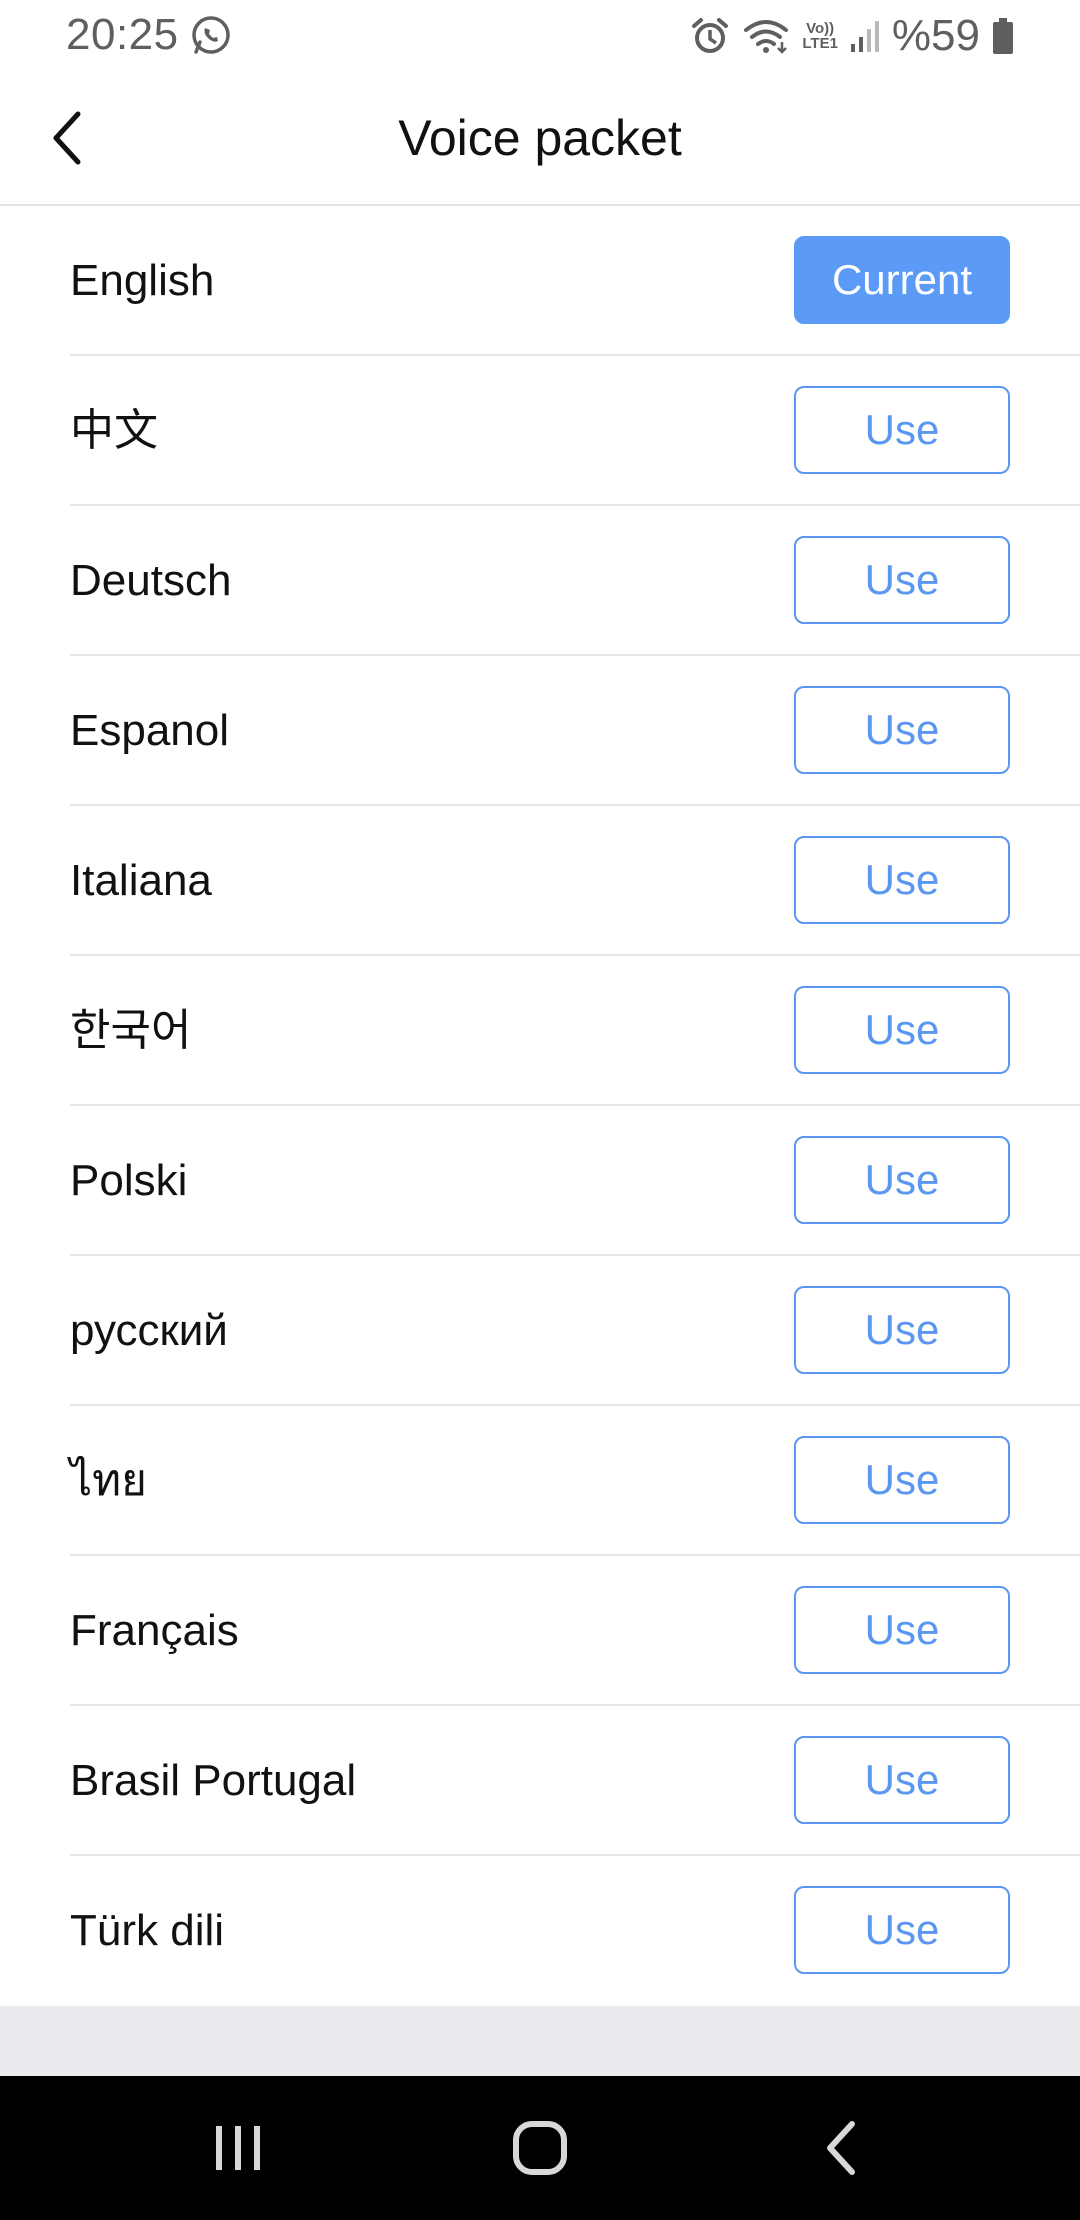  What do you see at coordinates (540, 1781) in the screenshot?
I see `language-row-portuguese: Brasil Portugal Use` at bounding box center [540, 1781].